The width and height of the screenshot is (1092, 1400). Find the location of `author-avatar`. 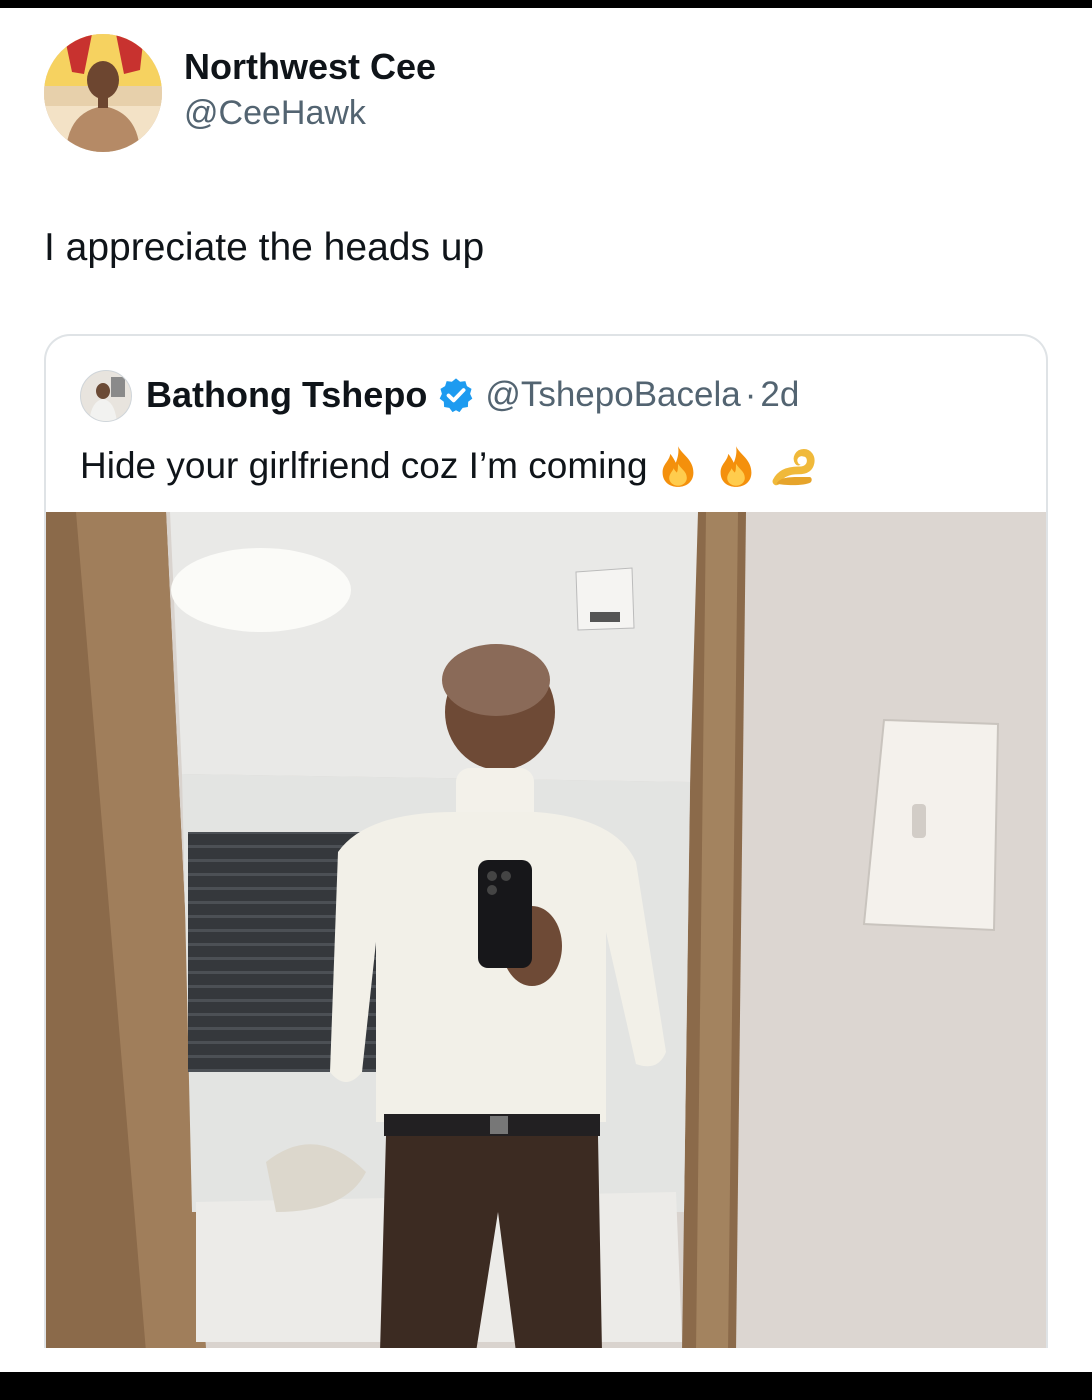

author-avatar is located at coordinates (103, 93).